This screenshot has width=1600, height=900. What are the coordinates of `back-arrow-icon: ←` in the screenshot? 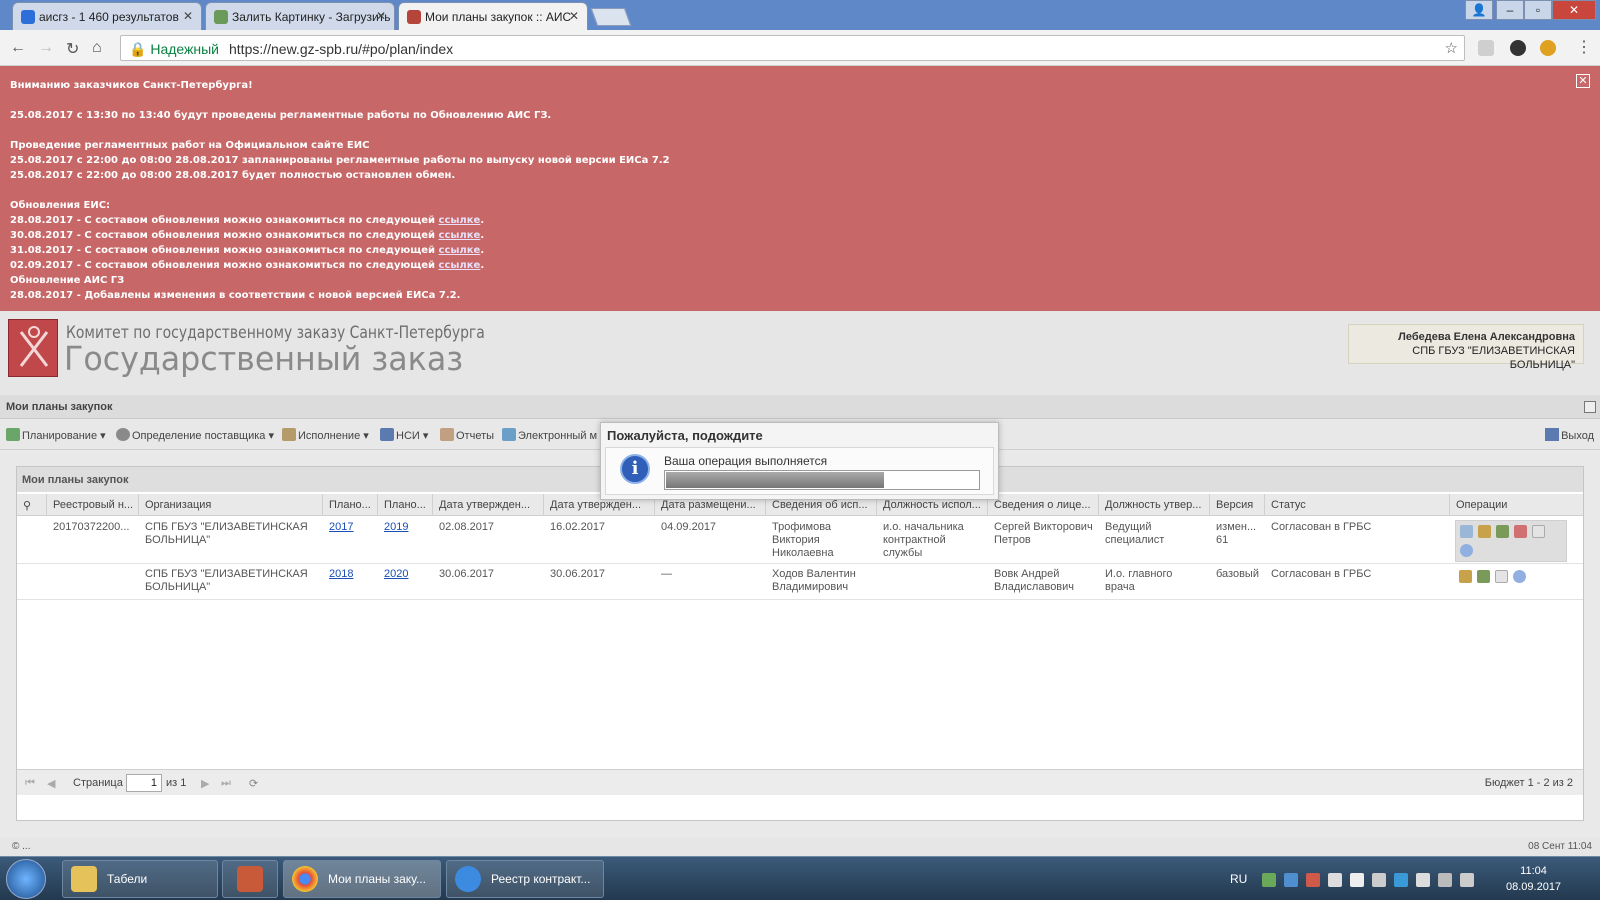 It's located at (18, 48).